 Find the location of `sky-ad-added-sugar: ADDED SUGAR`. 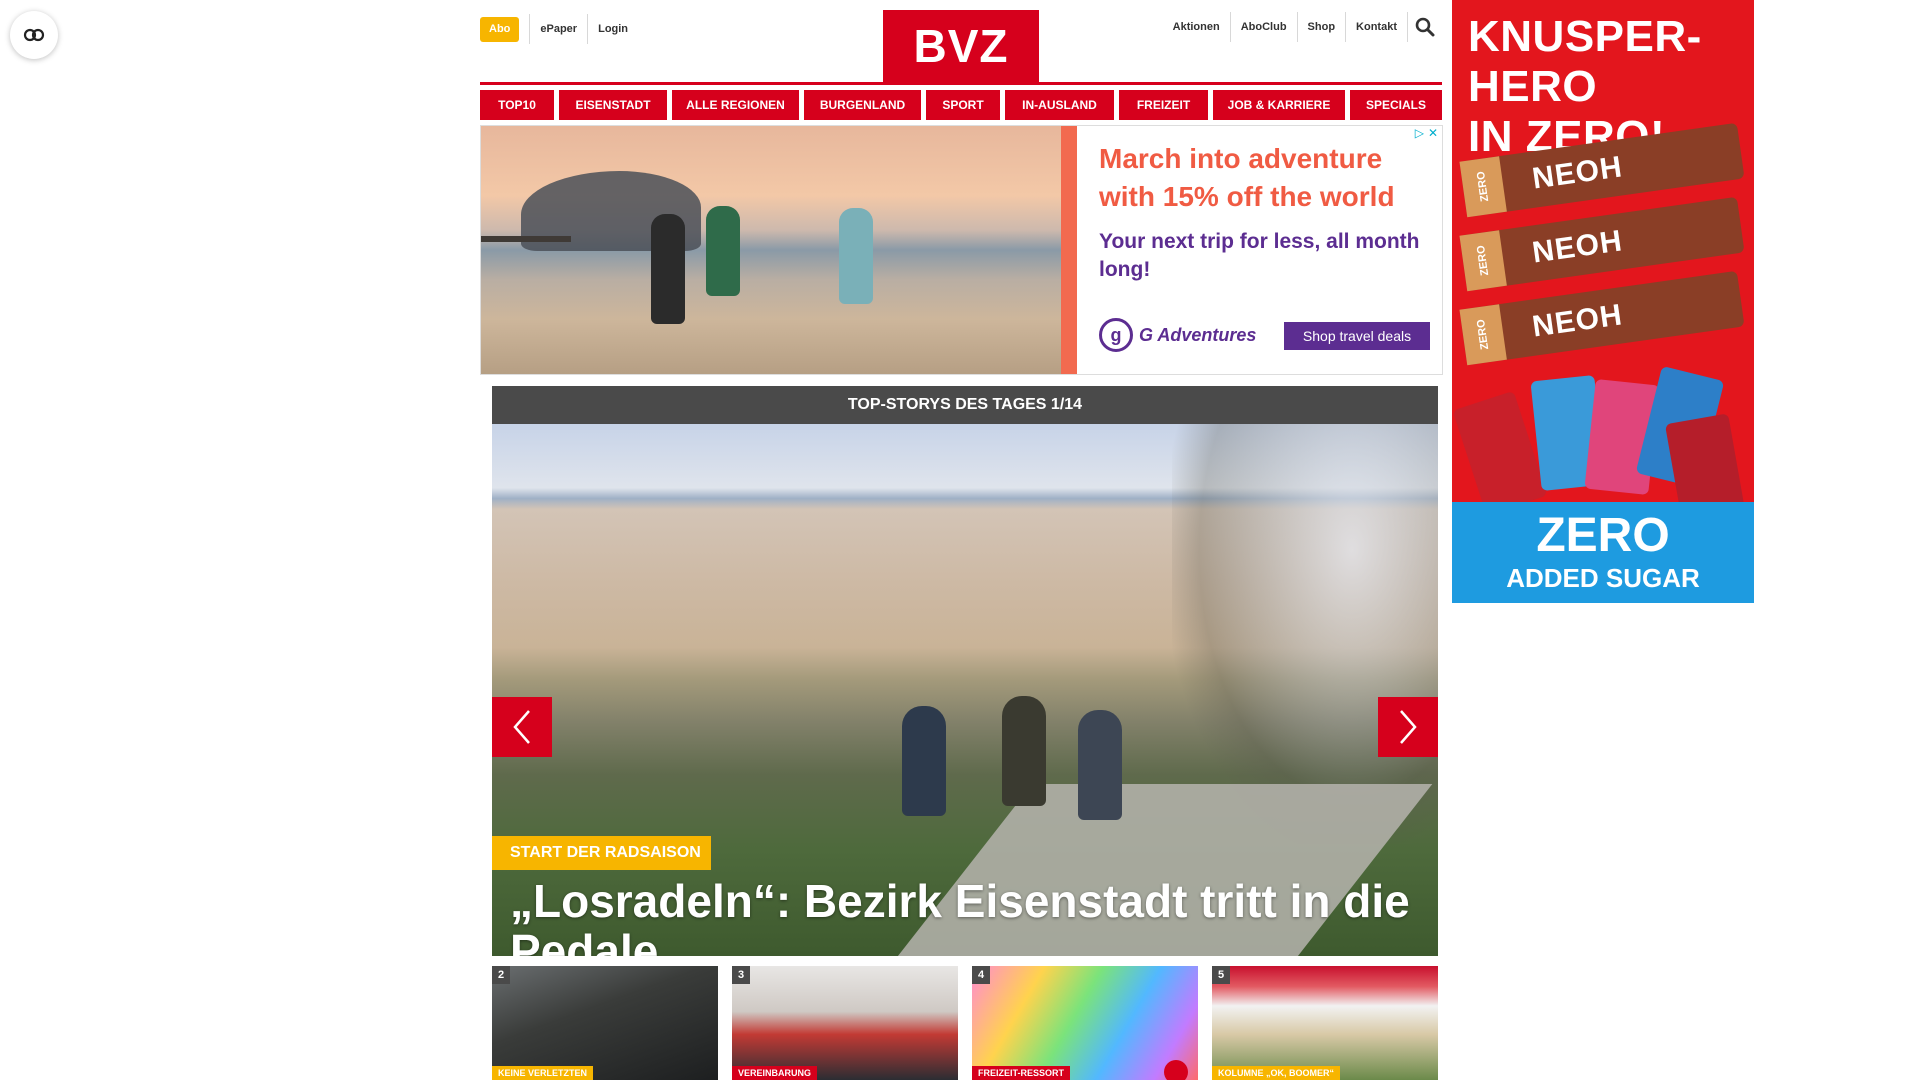

sky-ad-added-sugar: ADDED SUGAR is located at coordinates (1603, 578).